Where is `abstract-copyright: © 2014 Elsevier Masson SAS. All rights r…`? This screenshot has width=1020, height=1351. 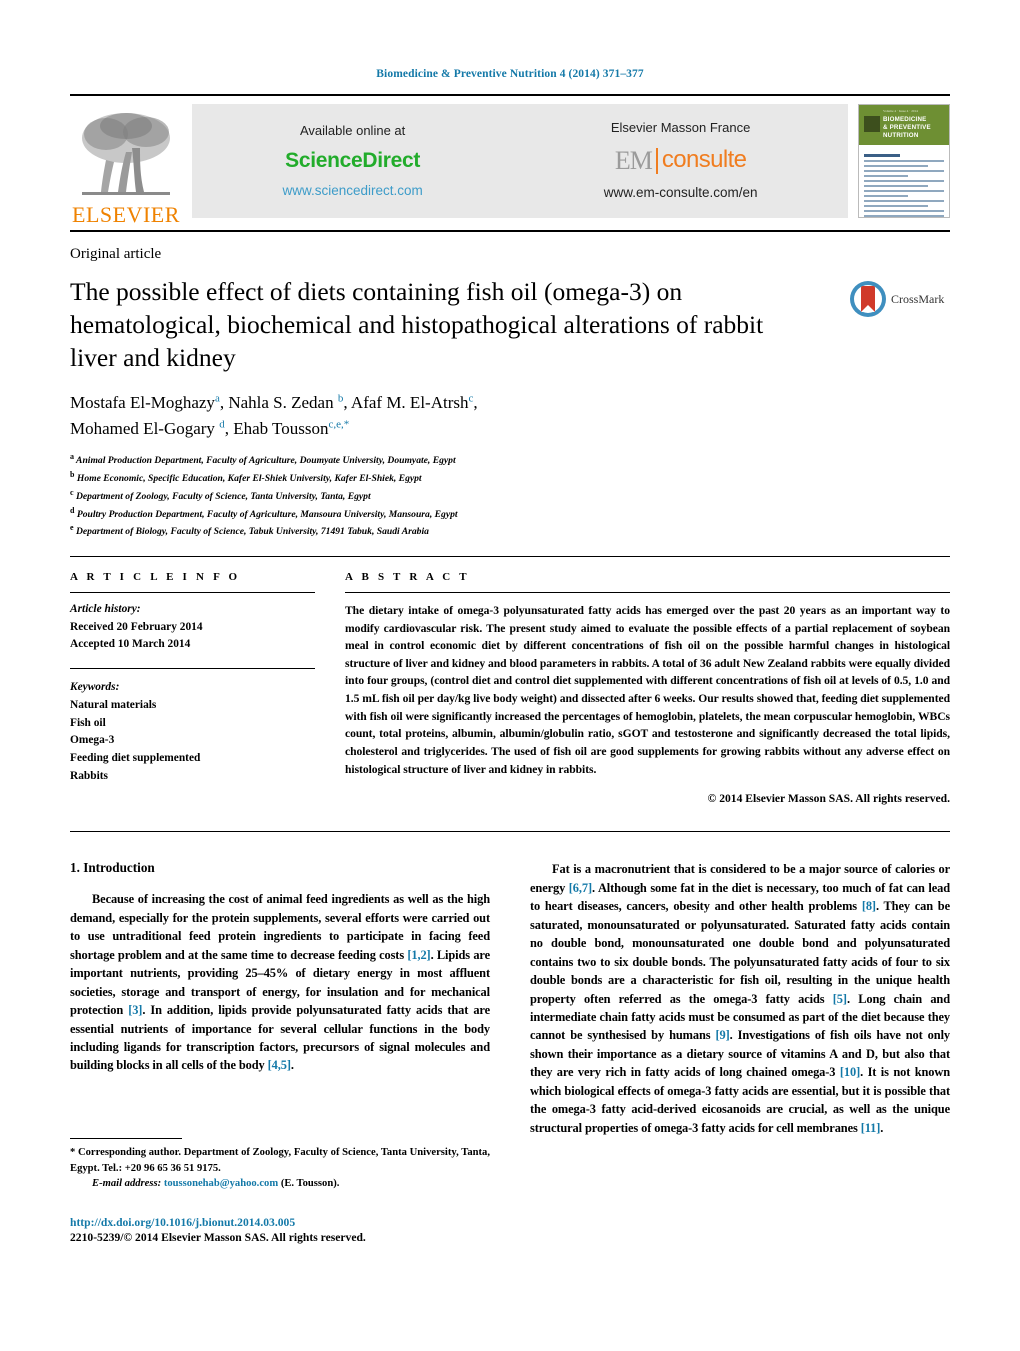
abstract-copyright: © 2014 Elsevier Masson SAS. All rights r… is located at coordinates (828, 799).